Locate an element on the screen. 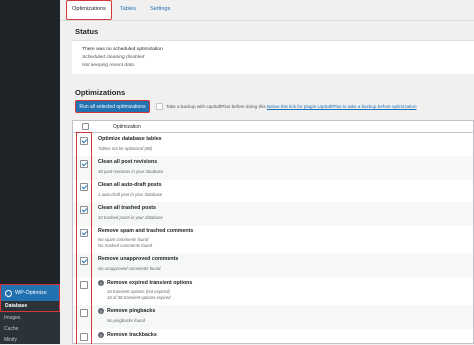 This screenshot has height=345, width=474. submenu-database: Database is located at coordinates (30, 306).